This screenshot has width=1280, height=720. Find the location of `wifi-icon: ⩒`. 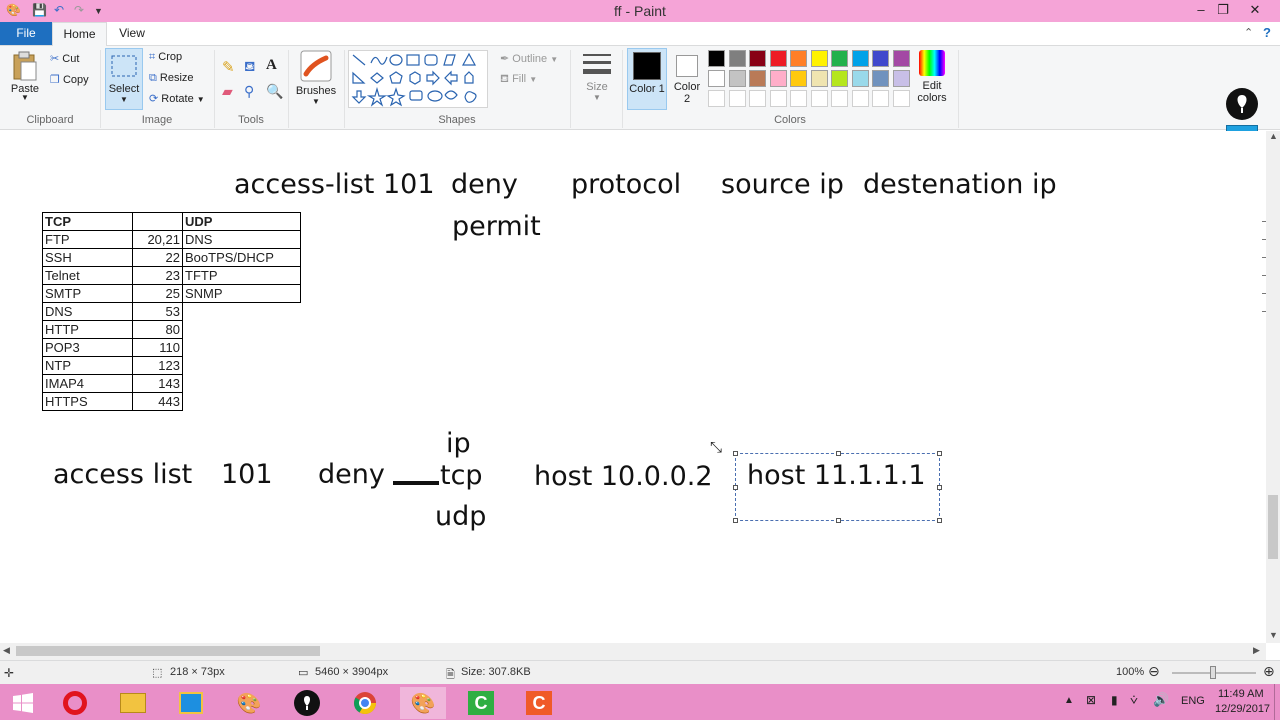

wifi-icon: ⩒ is located at coordinates (1134, 700).